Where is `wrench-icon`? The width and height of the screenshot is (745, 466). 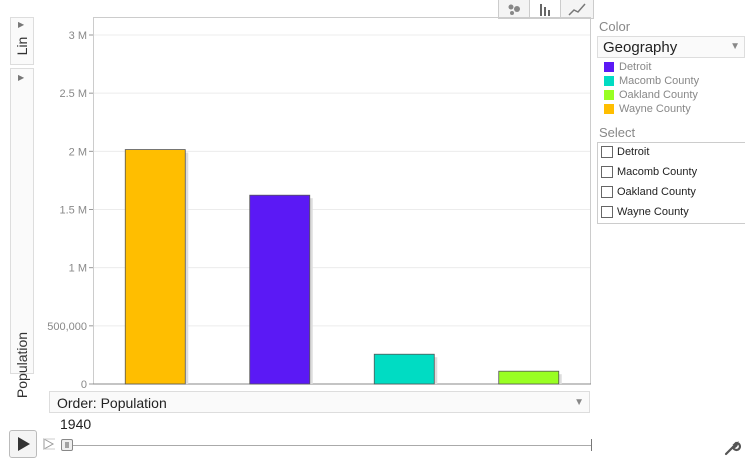 wrench-icon is located at coordinates (733, 448).